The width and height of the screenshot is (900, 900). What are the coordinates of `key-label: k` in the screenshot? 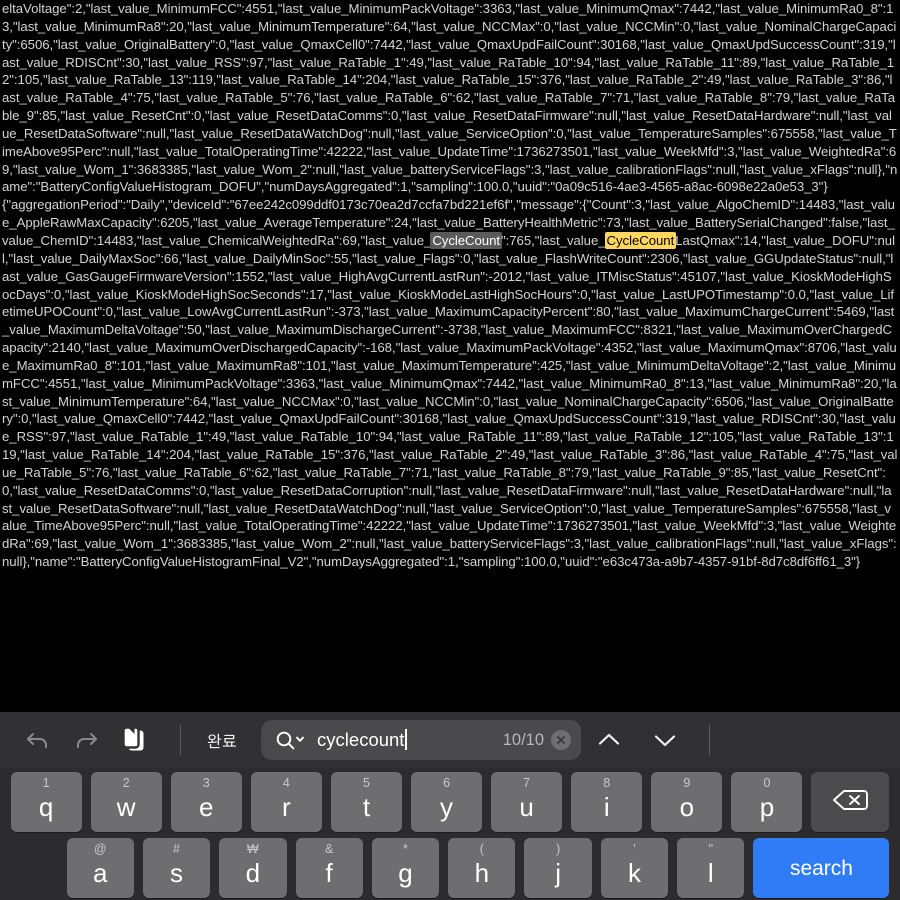 It's located at (634, 873).